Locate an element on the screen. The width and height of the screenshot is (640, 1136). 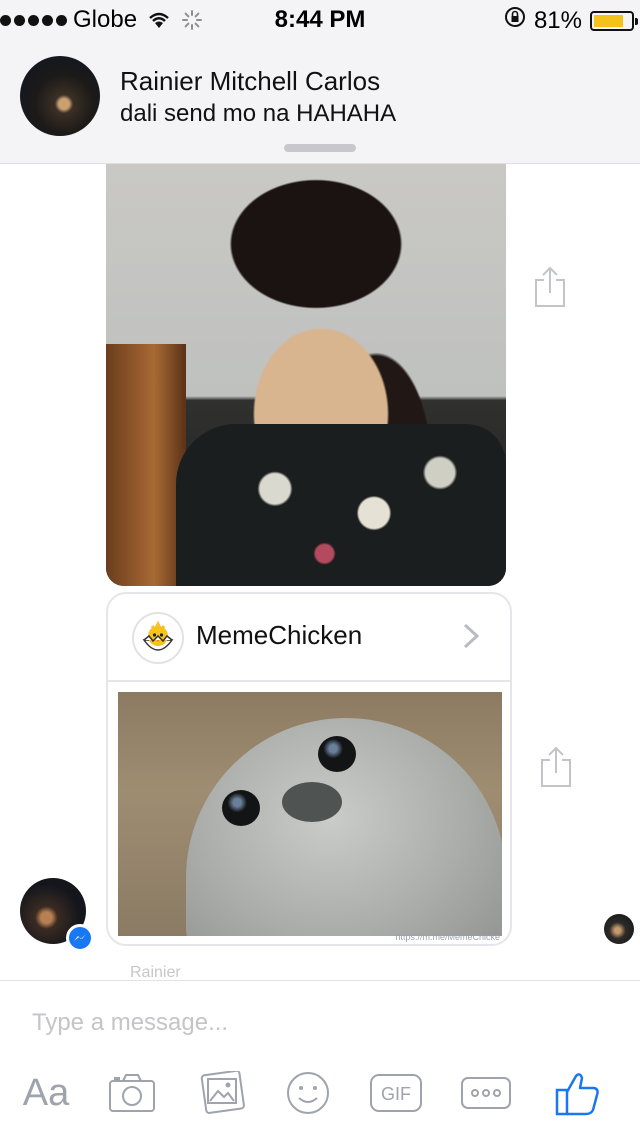
gif-button: GIF is located at coordinates (396, 1093).